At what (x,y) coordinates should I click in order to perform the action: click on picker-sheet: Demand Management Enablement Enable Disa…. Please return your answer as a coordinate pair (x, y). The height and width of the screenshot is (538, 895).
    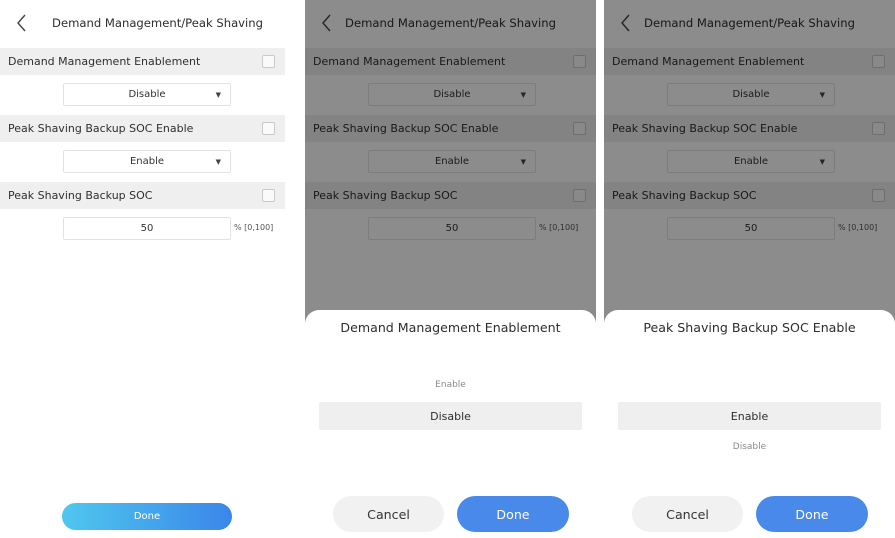
    Looking at the image, I should click on (450, 424).